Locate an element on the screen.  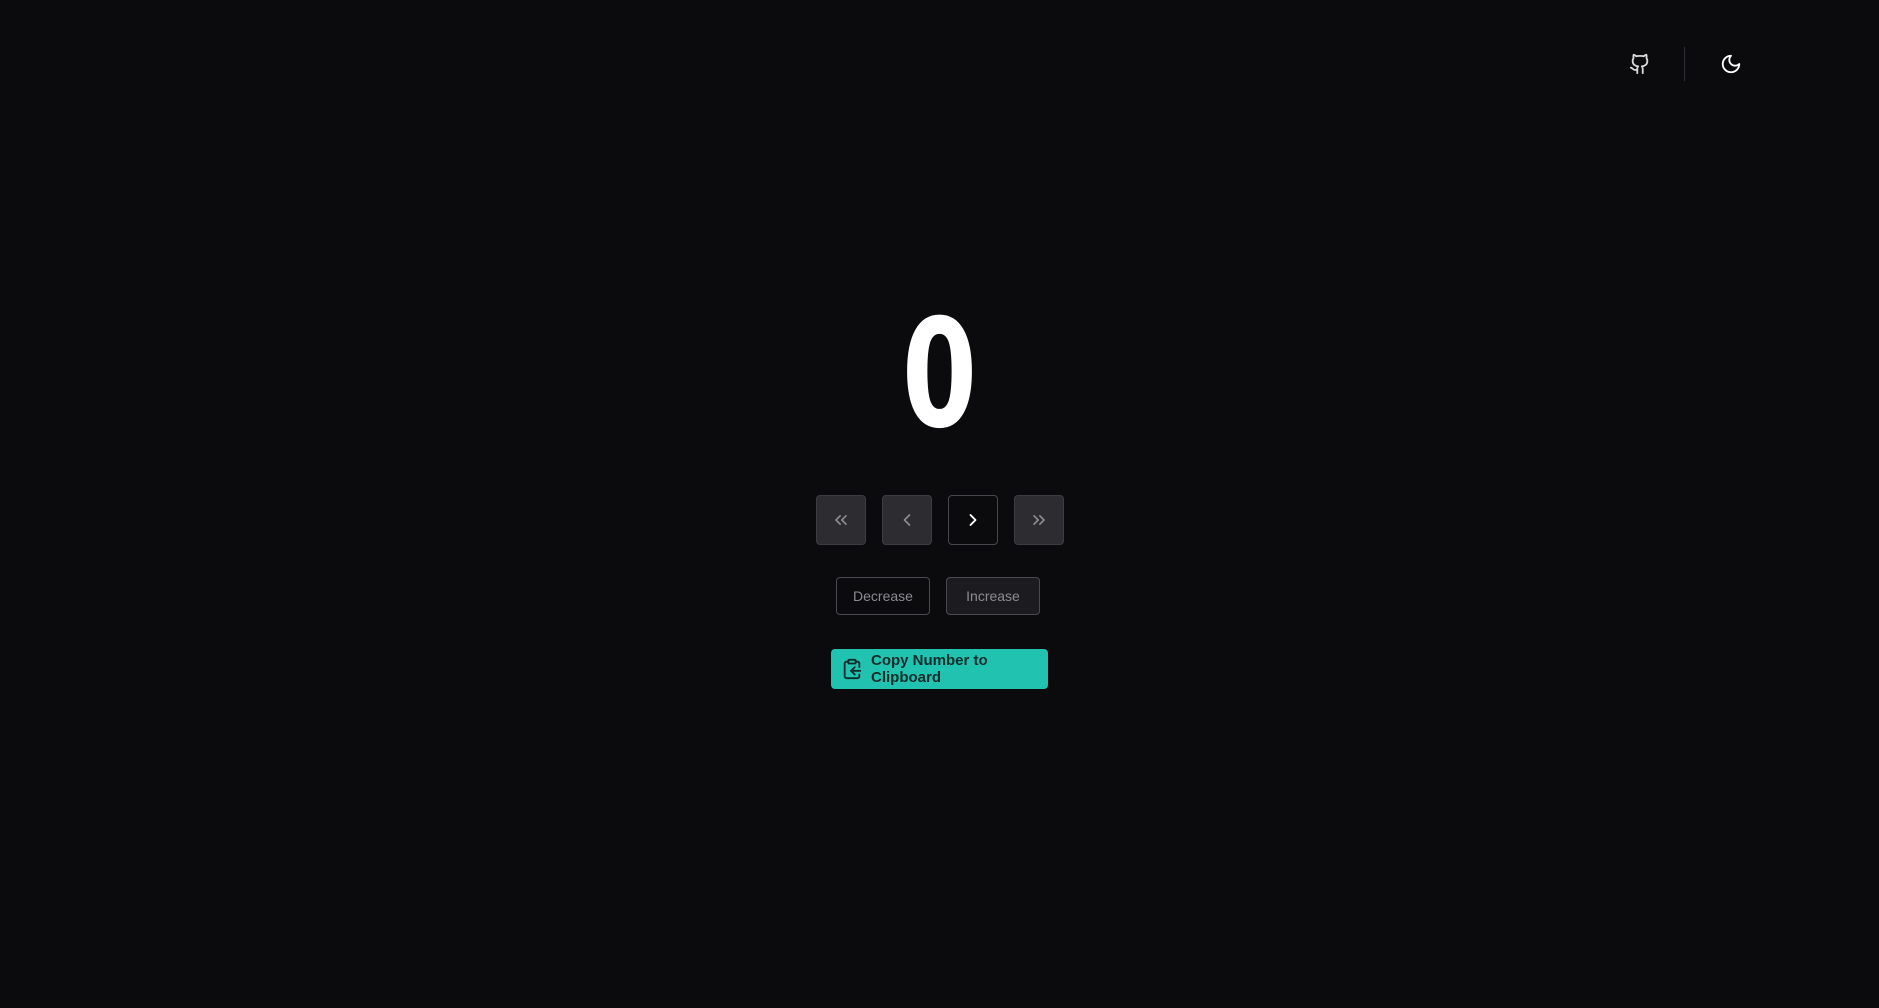
chevron-right-icon is located at coordinates (973, 520).